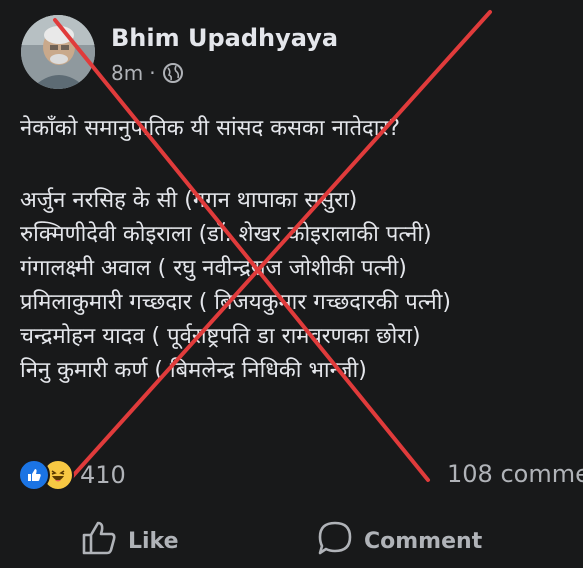 The height and width of the screenshot is (568, 583). I want to click on avatar-photo, so click(58, 52).